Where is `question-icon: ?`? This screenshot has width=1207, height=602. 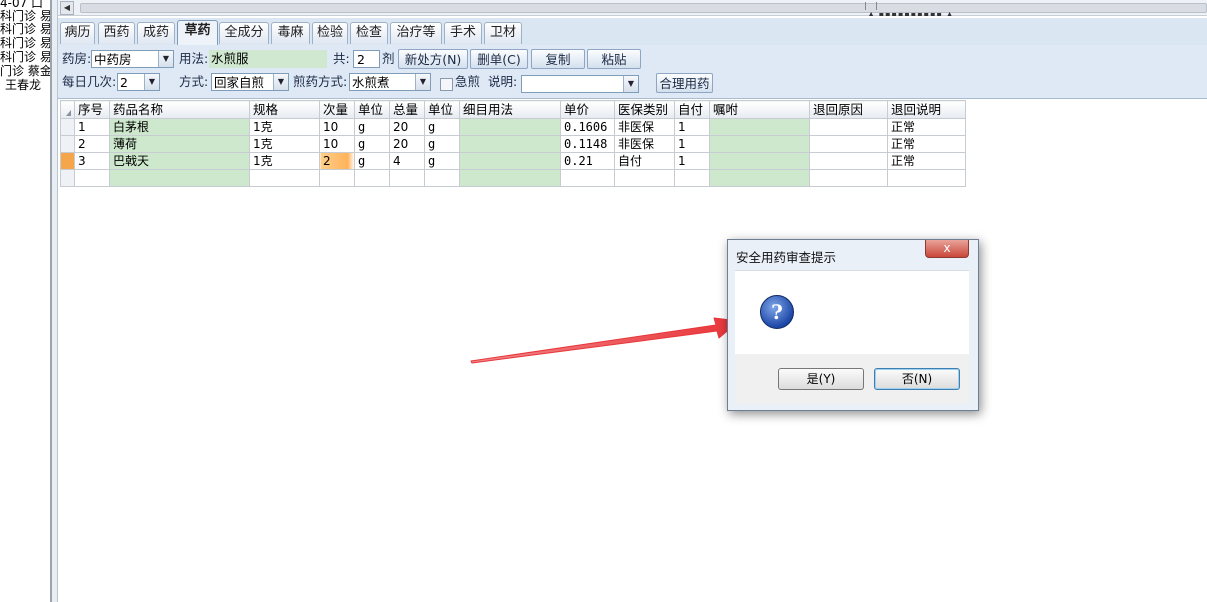
question-icon: ? is located at coordinates (777, 312).